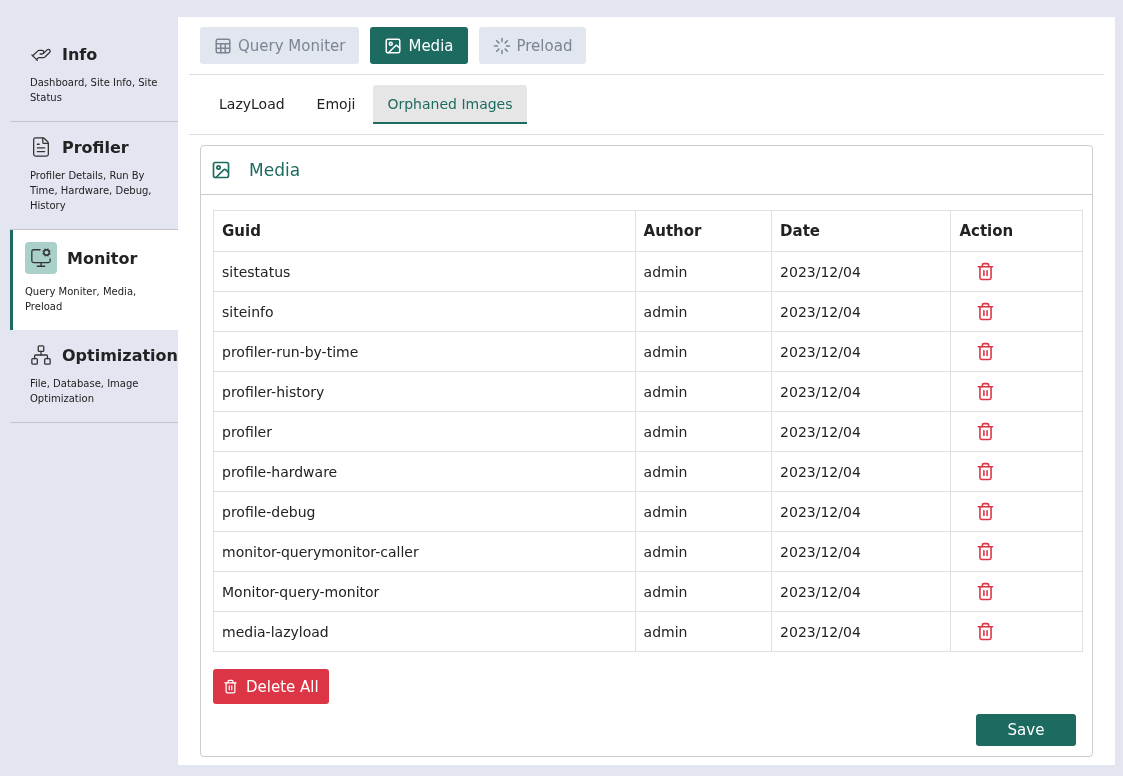 This screenshot has height=776, width=1123. I want to click on image-icon, so click(221, 170).